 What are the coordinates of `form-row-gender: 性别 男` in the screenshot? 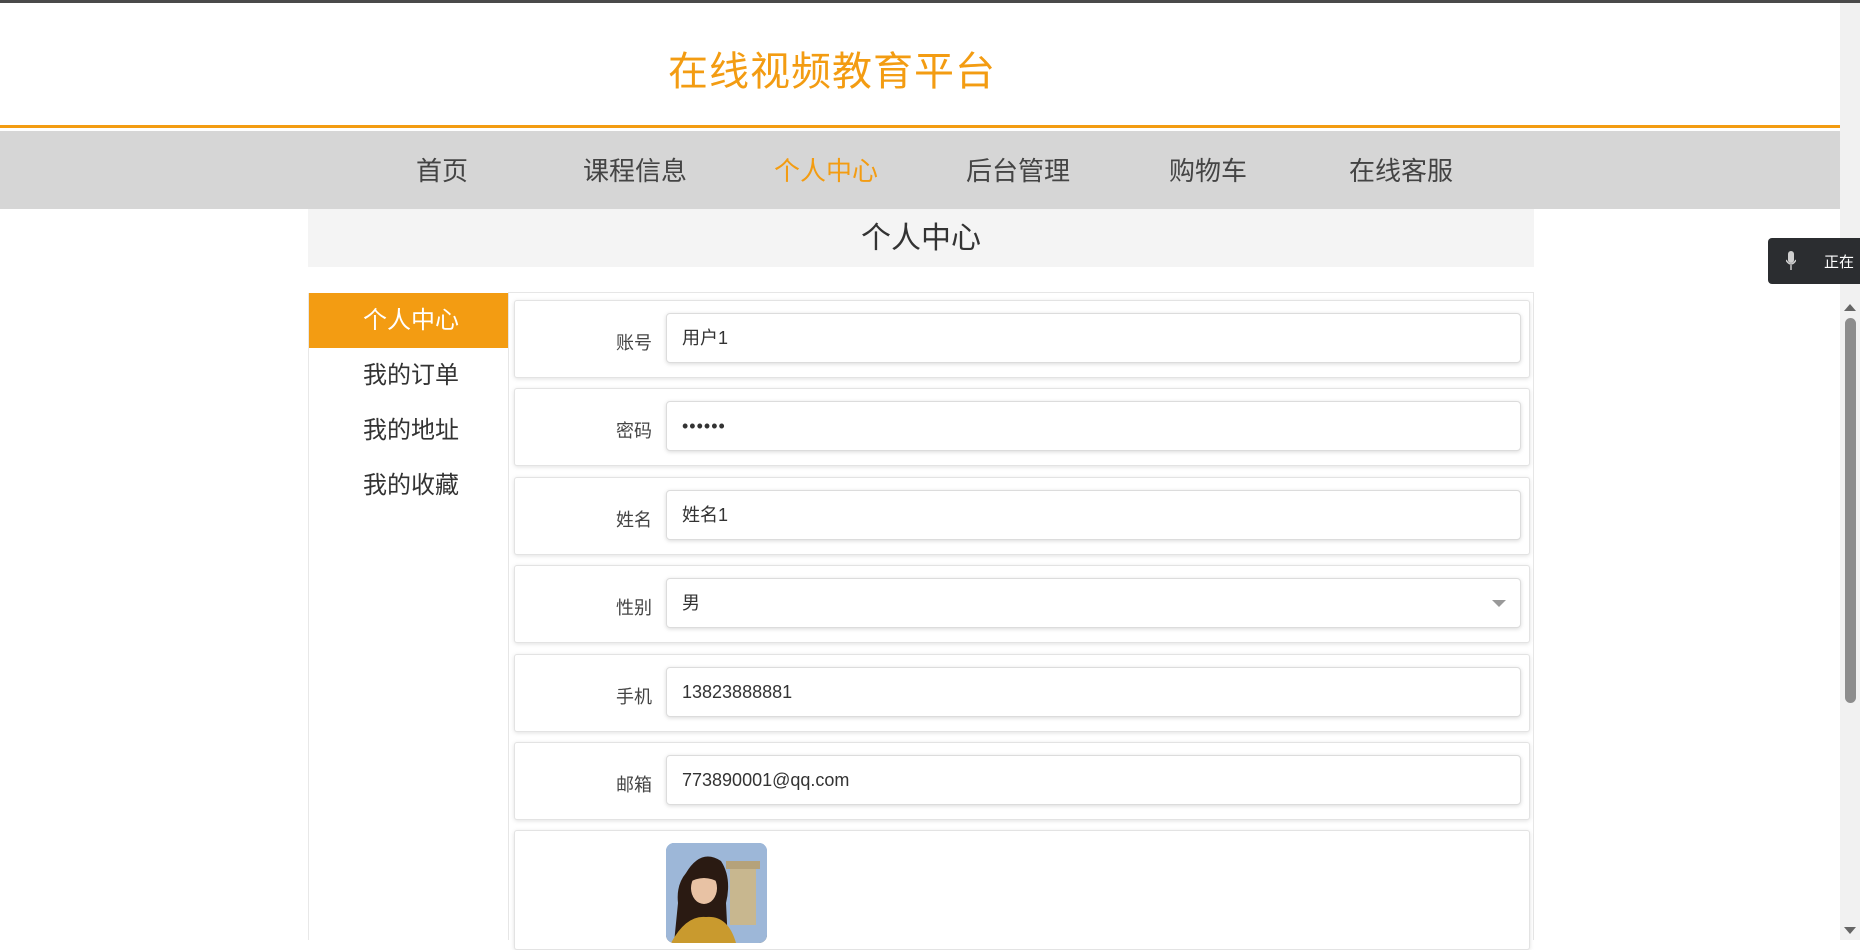 It's located at (1022, 604).